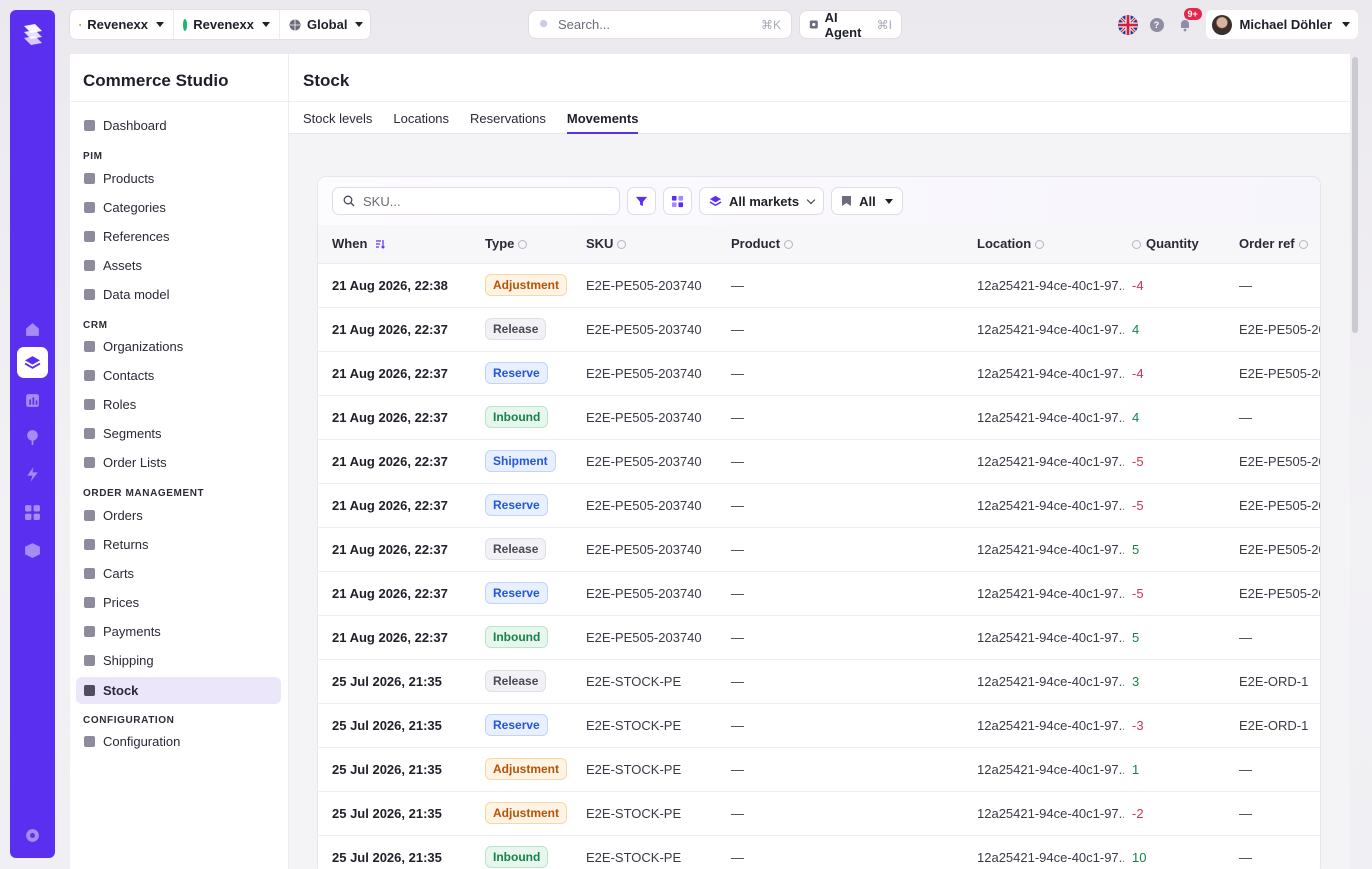 The height and width of the screenshot is (869, 1372). What do you see at coordinates (1138, 285) in the screenshot?
I see `cell-quantity: -4` at bounding box center [1138, 285].